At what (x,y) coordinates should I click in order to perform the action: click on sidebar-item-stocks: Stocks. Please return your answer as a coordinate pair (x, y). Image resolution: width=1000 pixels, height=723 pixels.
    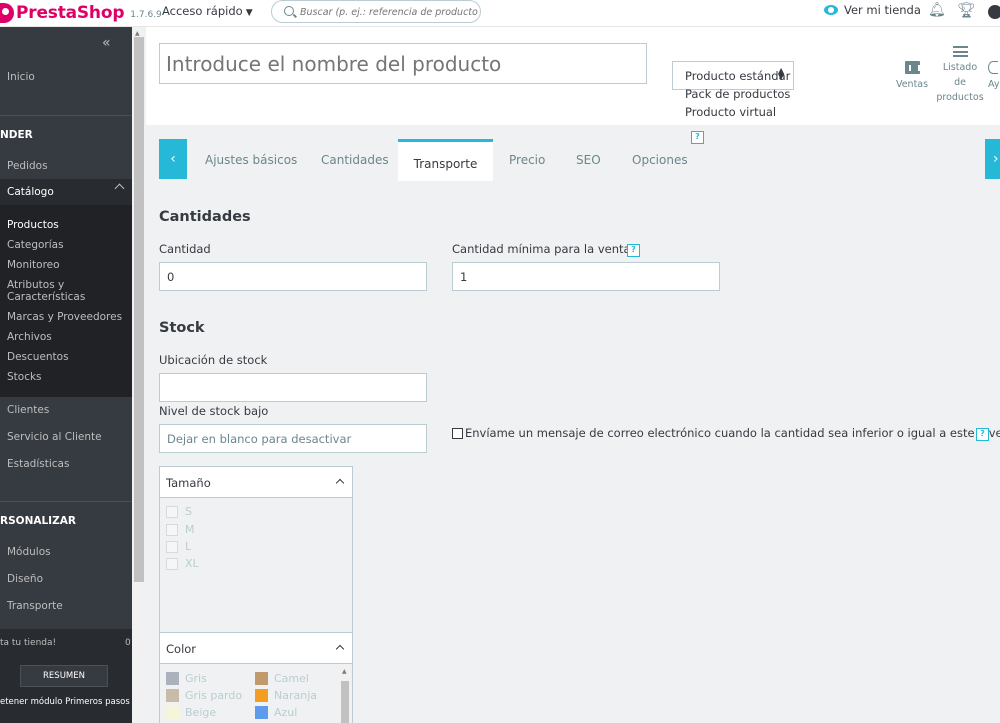
    Looking at the image, I should click on (24, 377).